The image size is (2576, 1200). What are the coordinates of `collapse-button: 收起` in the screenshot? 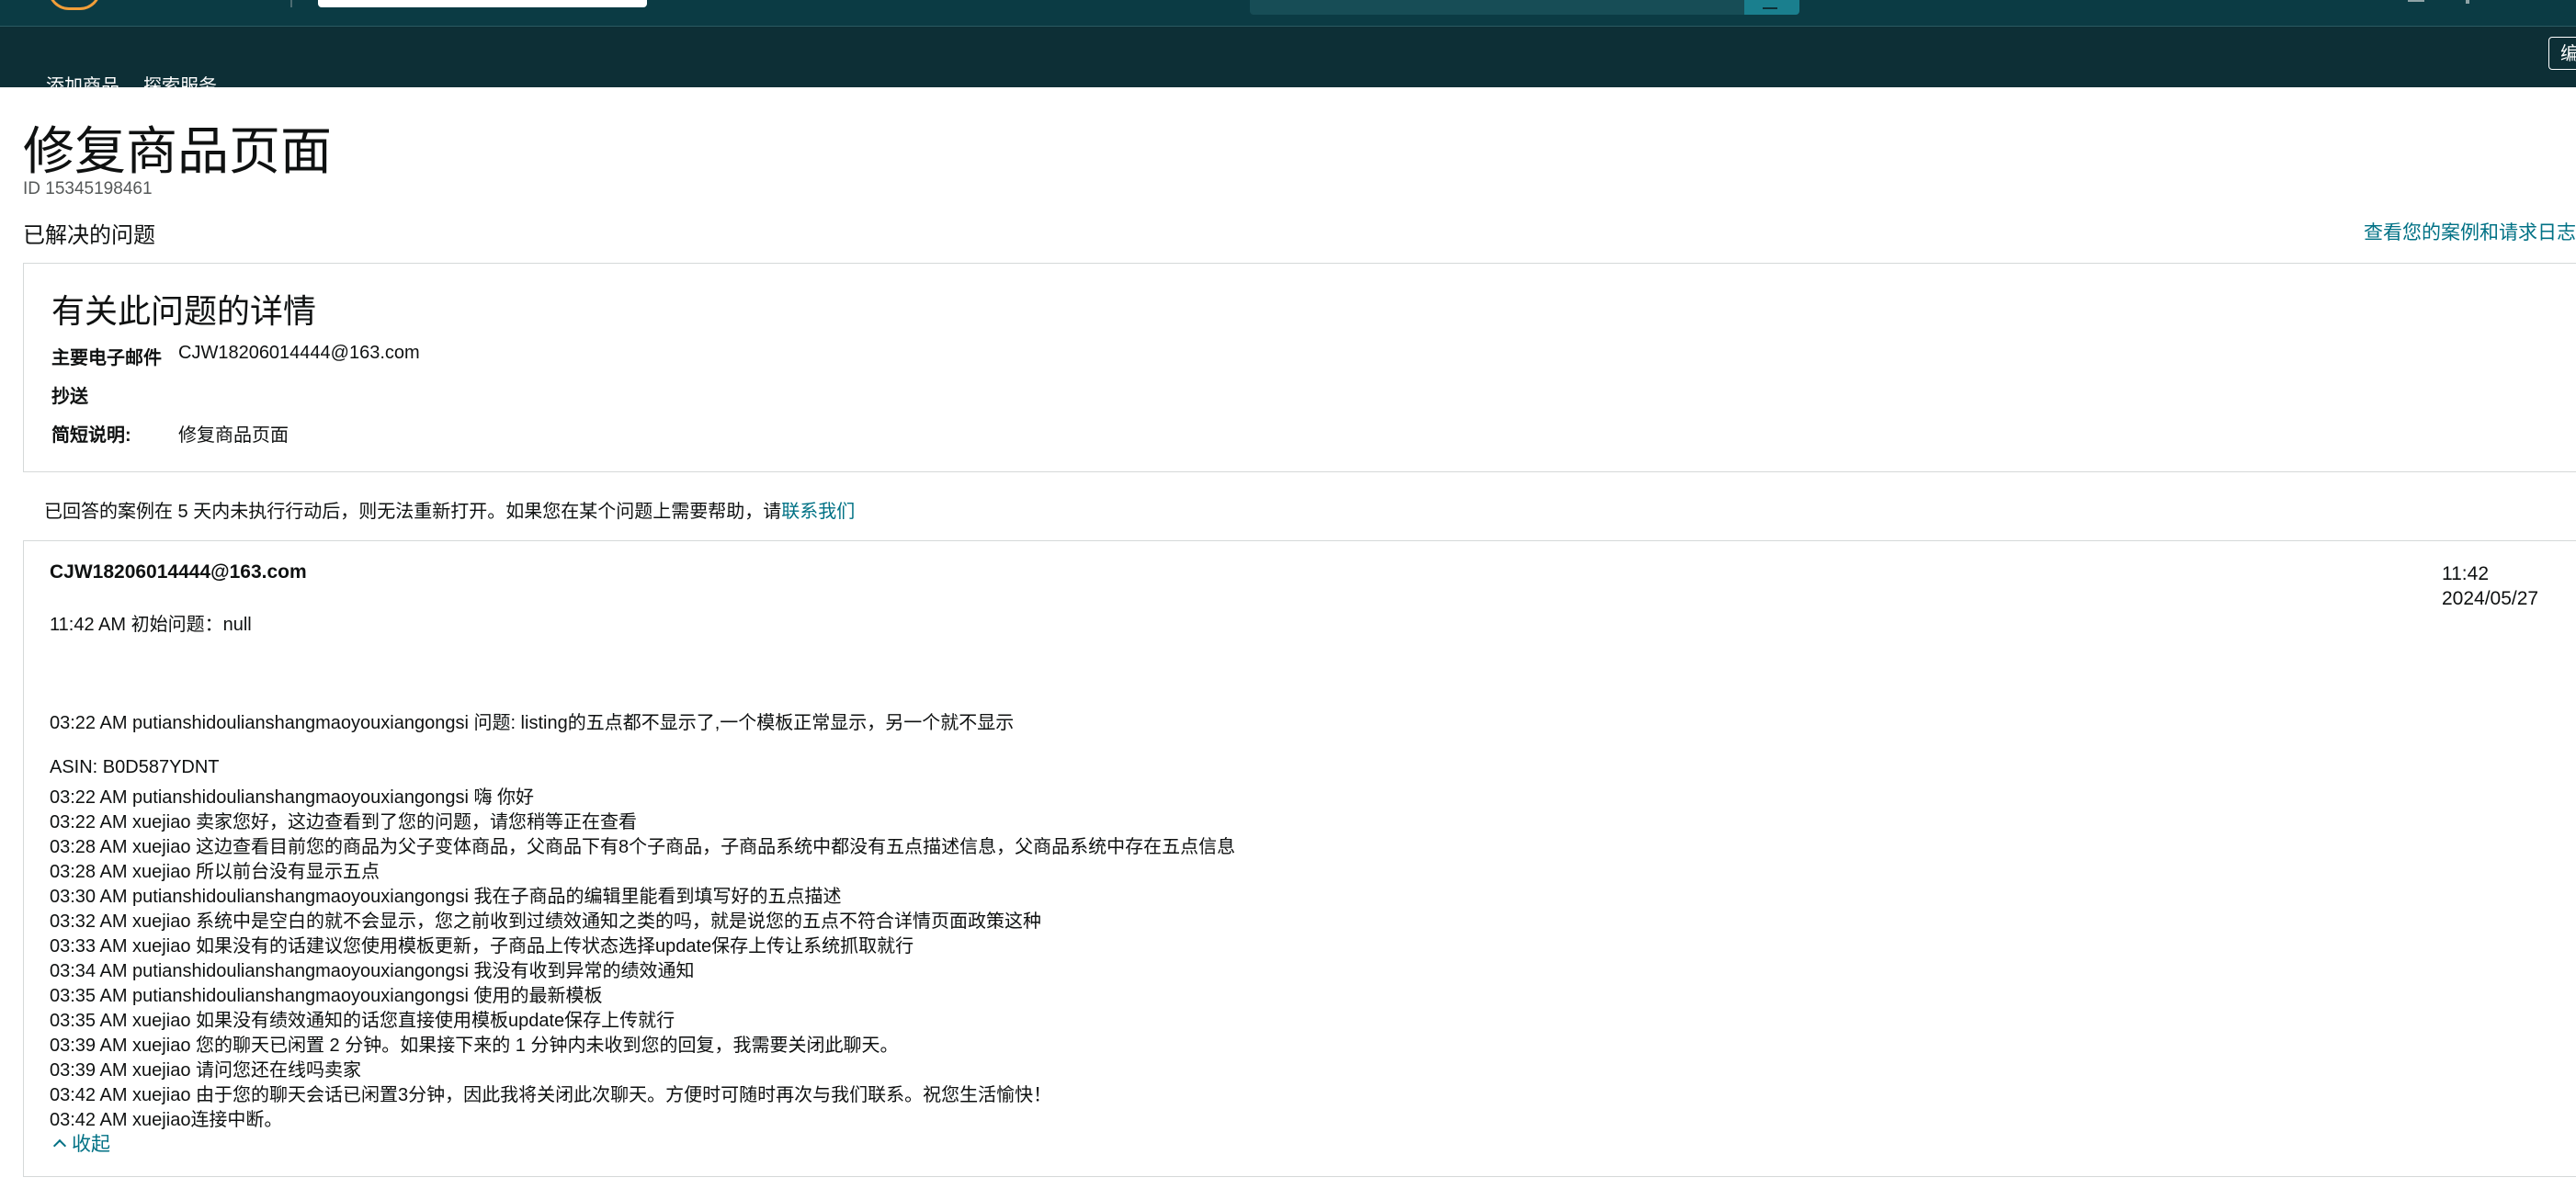 It's located at (81, 1143).